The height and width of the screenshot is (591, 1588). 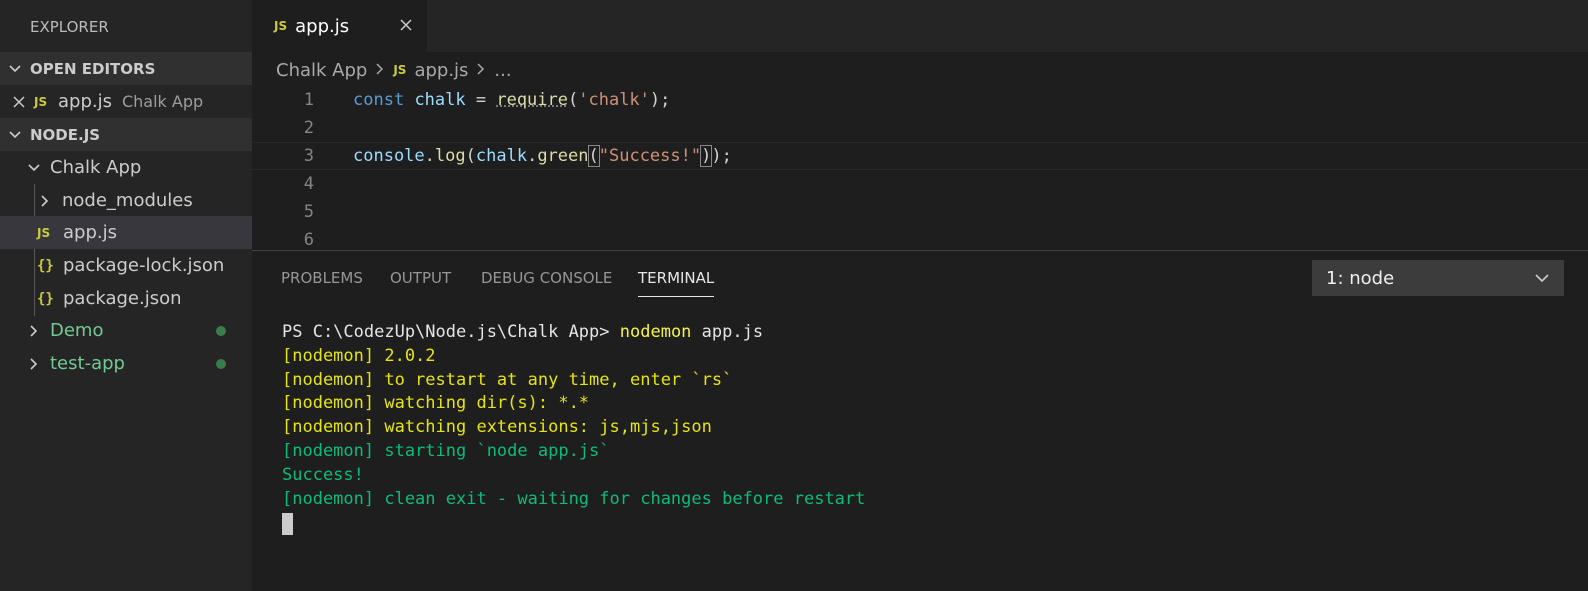 I want to click on file-app-js: JS app.js, so click(x=126, y=232).